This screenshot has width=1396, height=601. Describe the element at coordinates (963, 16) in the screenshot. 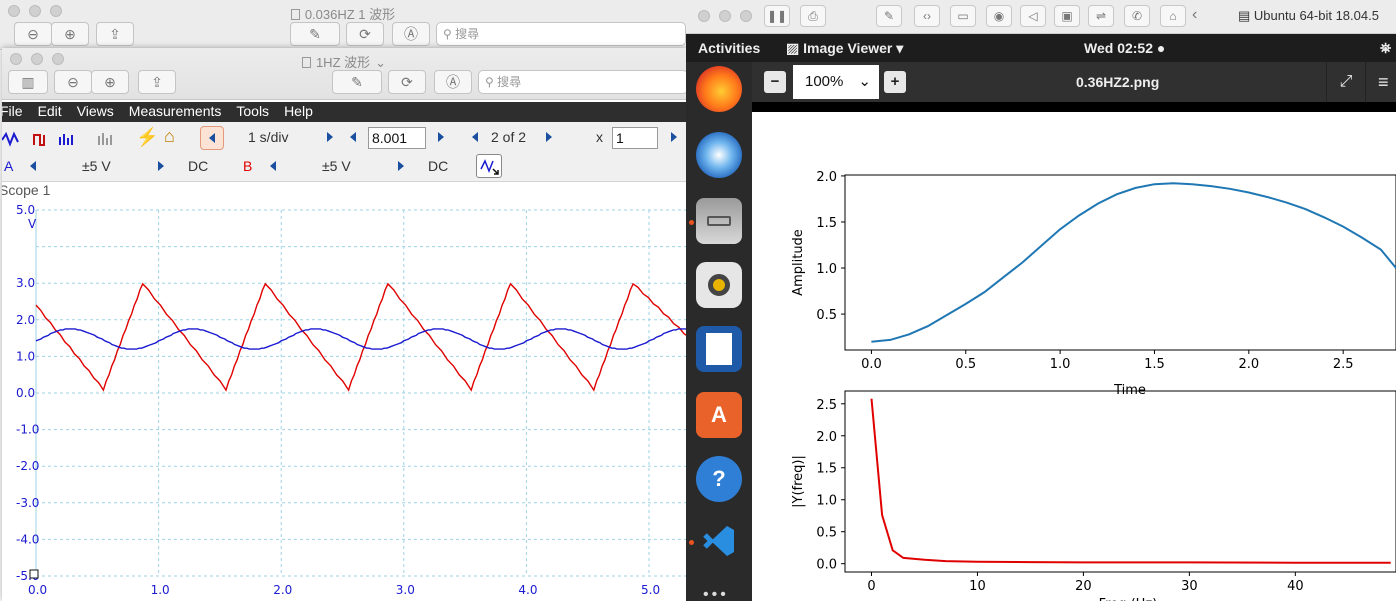

I see `drive-icon: ▭` at that location.